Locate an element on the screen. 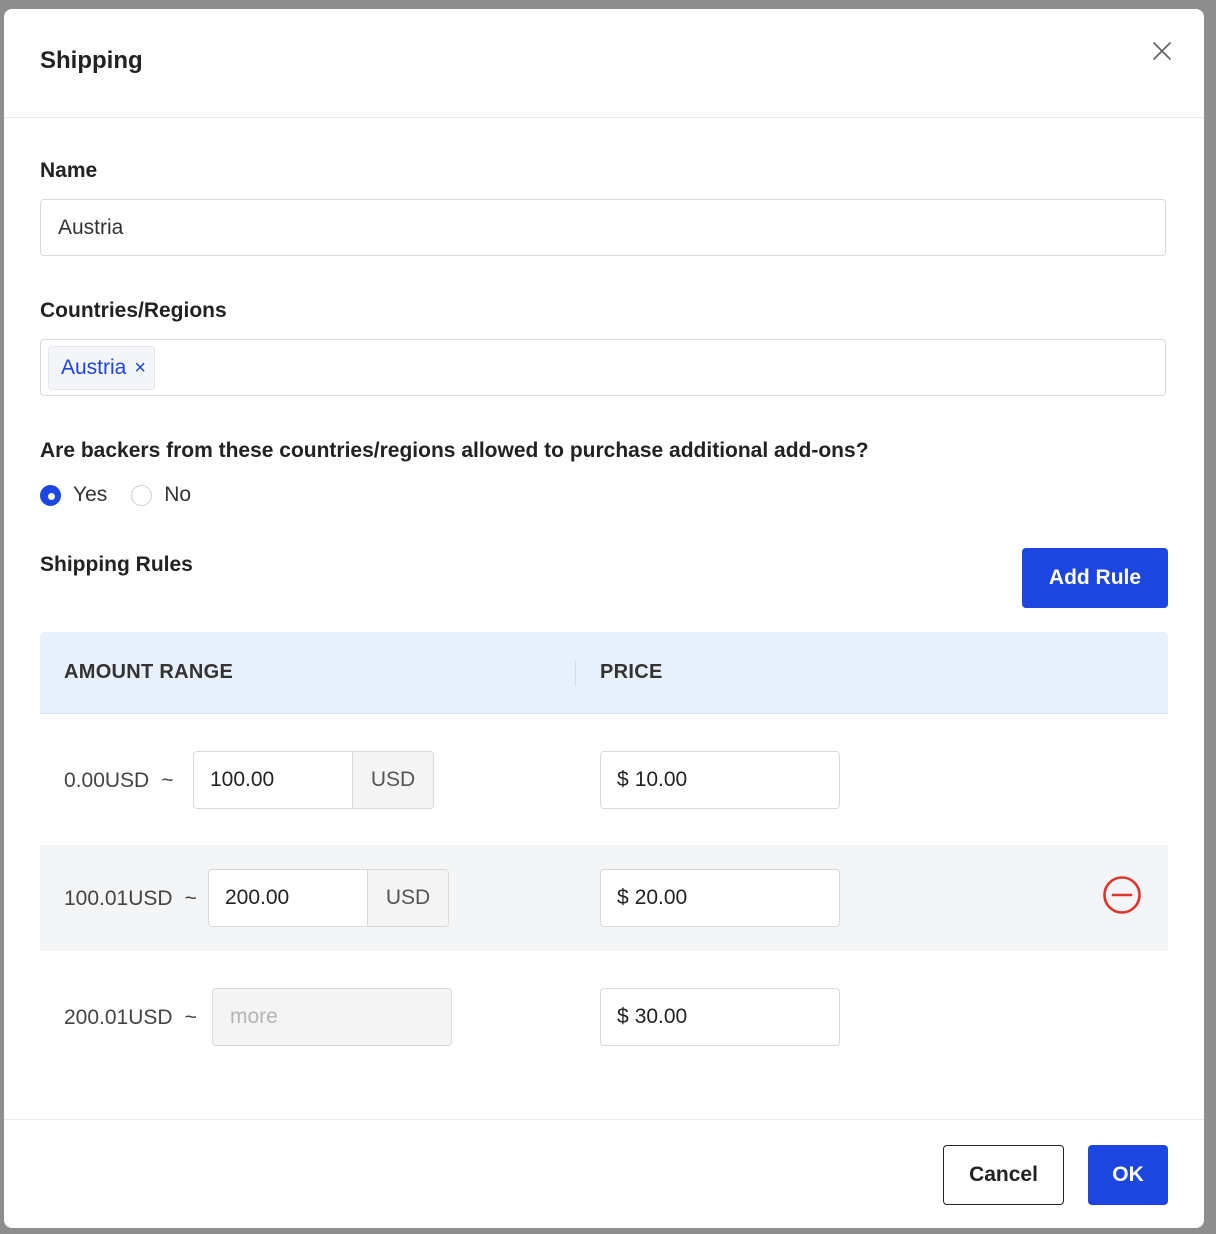 This screenshot has height=1234, width=1216. cancel-button: Cancel is located at coordinates (1003, 1175).